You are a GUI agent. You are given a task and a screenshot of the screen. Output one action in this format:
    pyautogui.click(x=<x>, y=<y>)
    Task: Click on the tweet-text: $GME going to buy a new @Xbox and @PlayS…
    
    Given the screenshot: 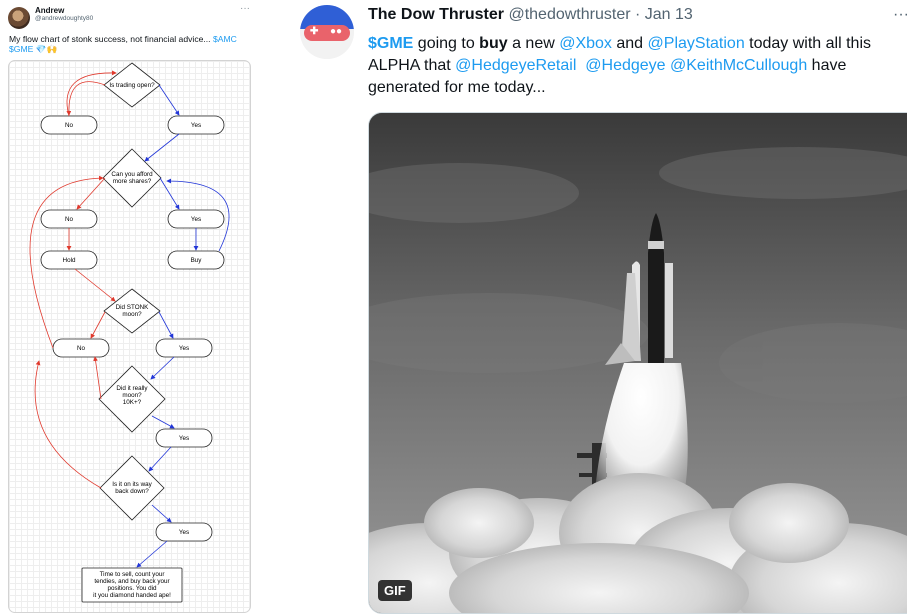 What is the action you would take?
    pyautogui.click(x=637, y=66)
    